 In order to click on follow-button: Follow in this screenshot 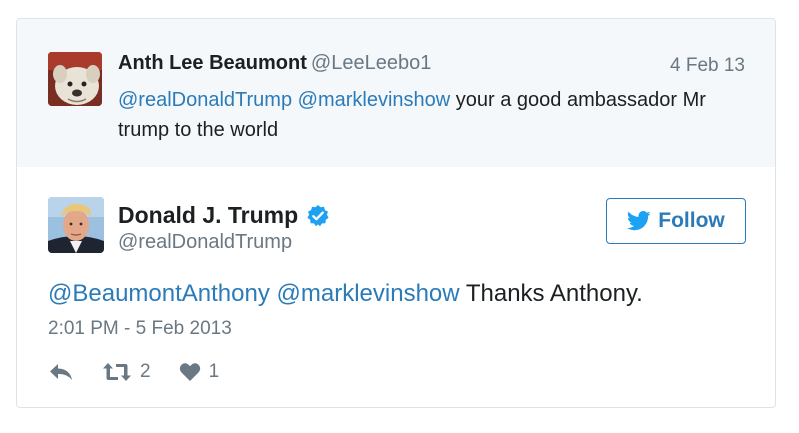, I will do `click(676, 221)`.